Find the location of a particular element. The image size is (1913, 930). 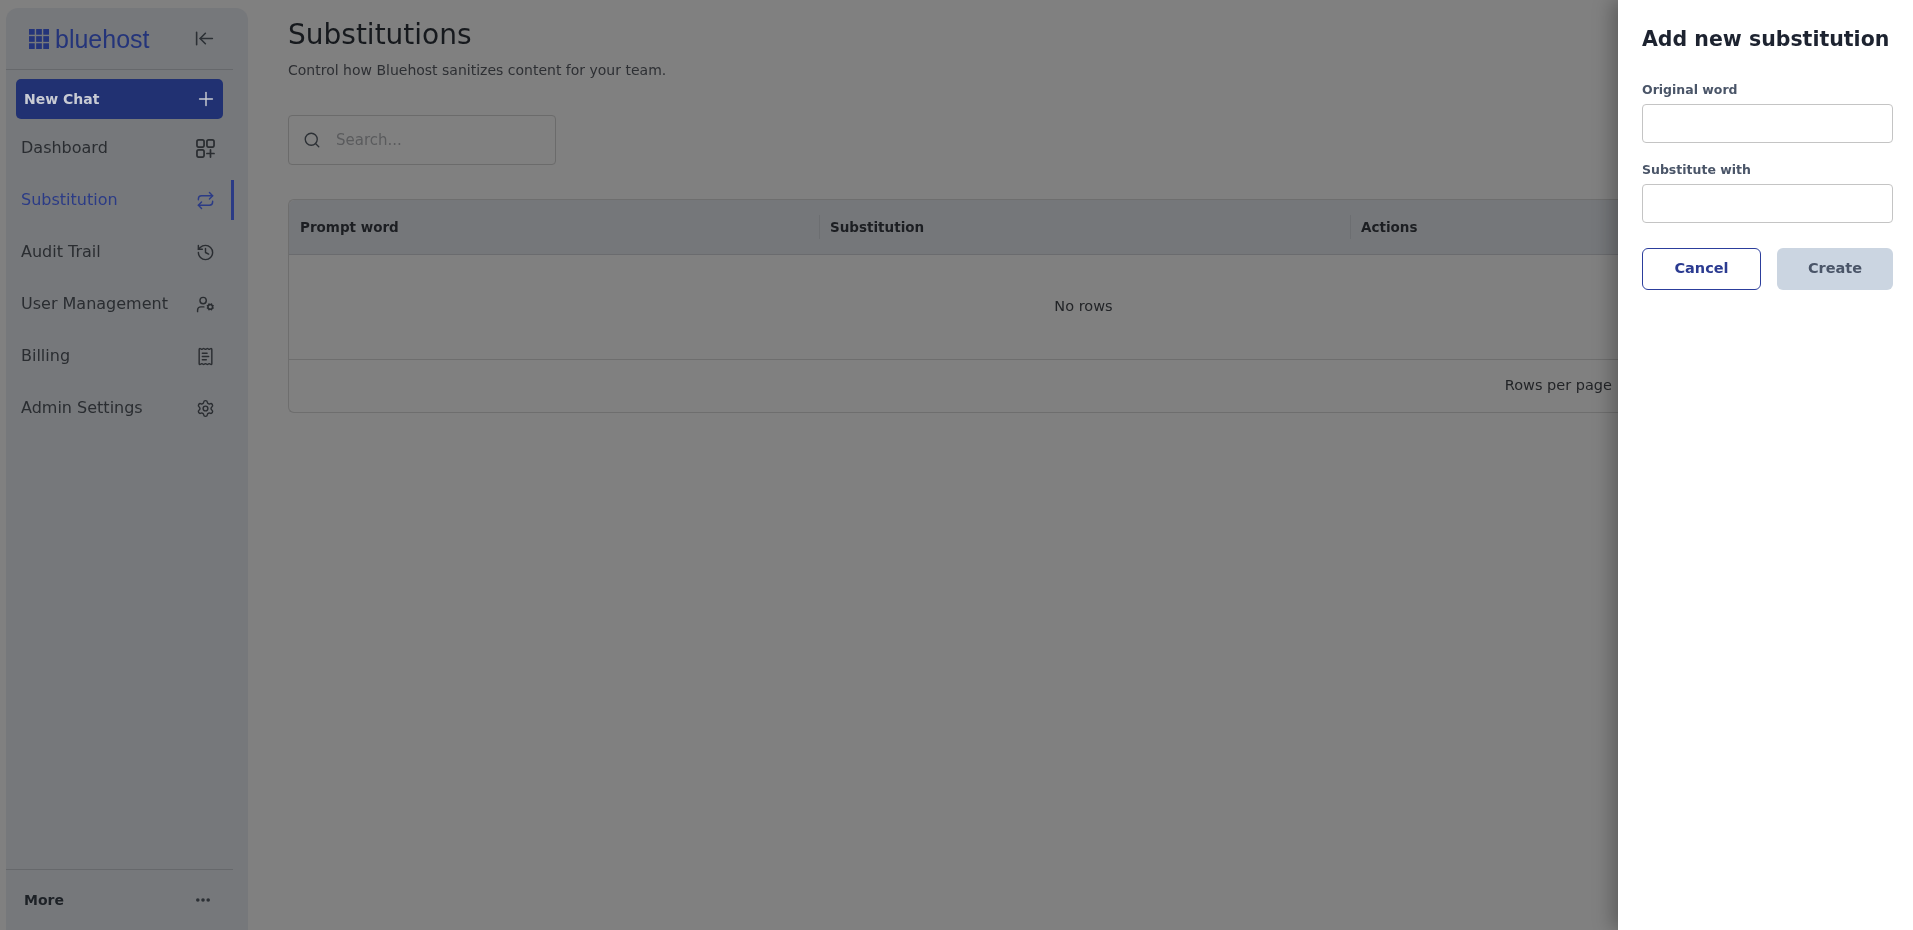

ellipsis-icon is located at coordinates (203, 900).